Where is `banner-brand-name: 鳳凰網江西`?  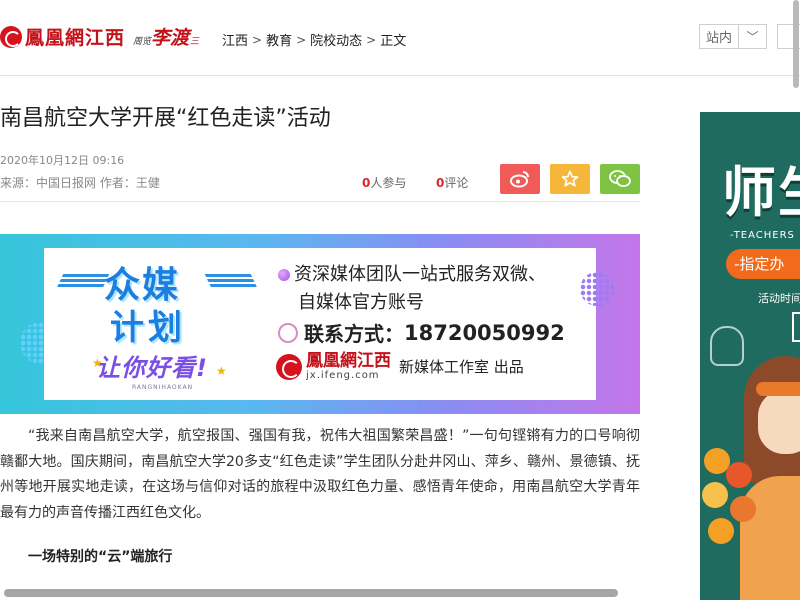 banner-brand-name: 鳳凰網江西 is located at coordinates (348, 361).